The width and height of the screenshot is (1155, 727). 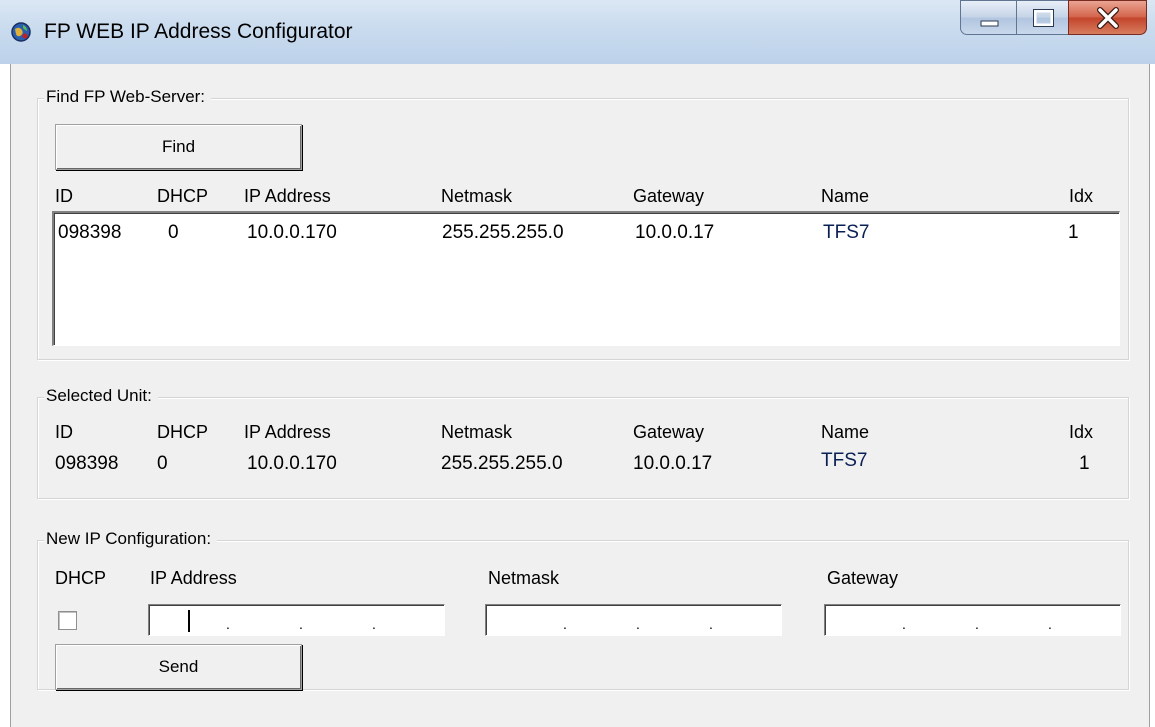 What do you see at coordinates (675, 232) in the screenshot?
I see `row-gateway: 10.0.0.17` at bounding box center [675, 232].